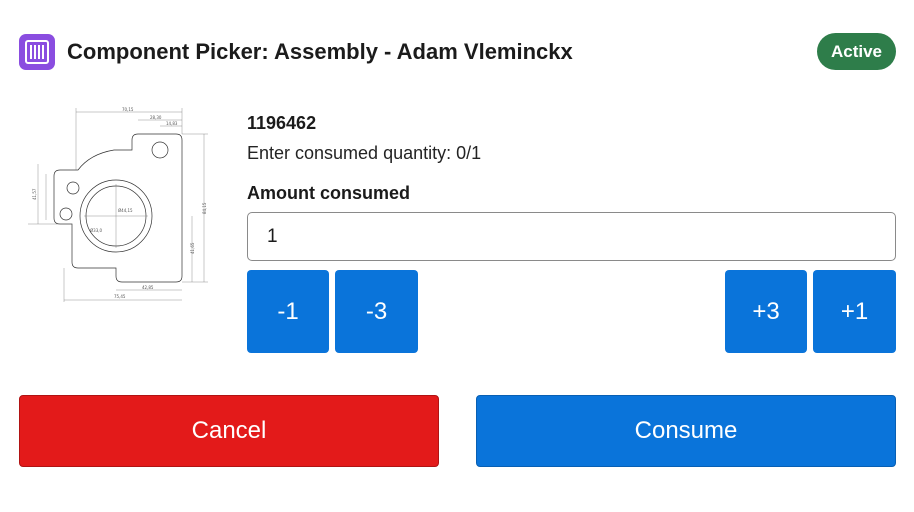 The width and height of the screenshot is (914, 512). Describe the element at coordinates (125, 210) in the screenshot. I see `svg-text: Ø44,15` at that location.